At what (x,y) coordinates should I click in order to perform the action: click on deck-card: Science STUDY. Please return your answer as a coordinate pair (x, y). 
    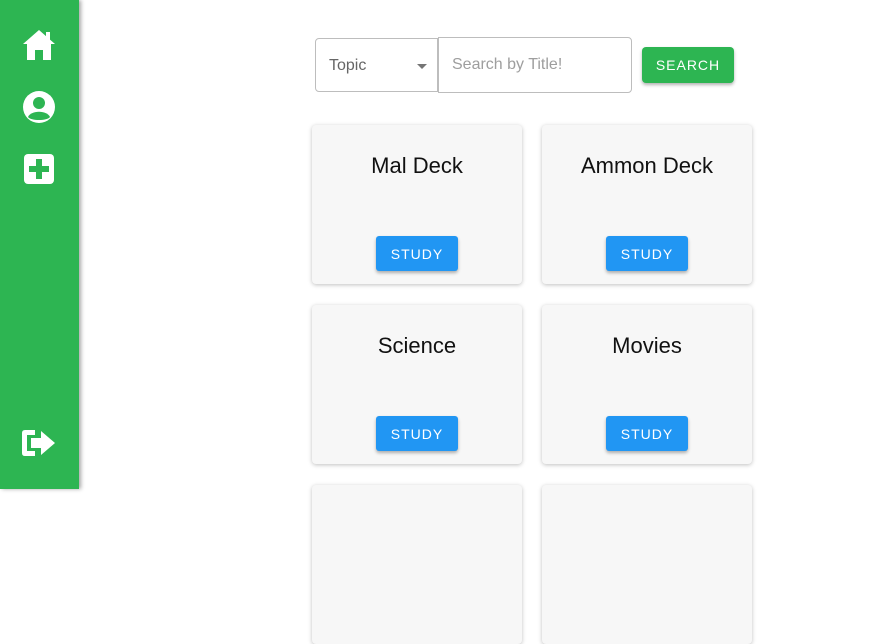
    Looking at the image, I should click on (417, 384).